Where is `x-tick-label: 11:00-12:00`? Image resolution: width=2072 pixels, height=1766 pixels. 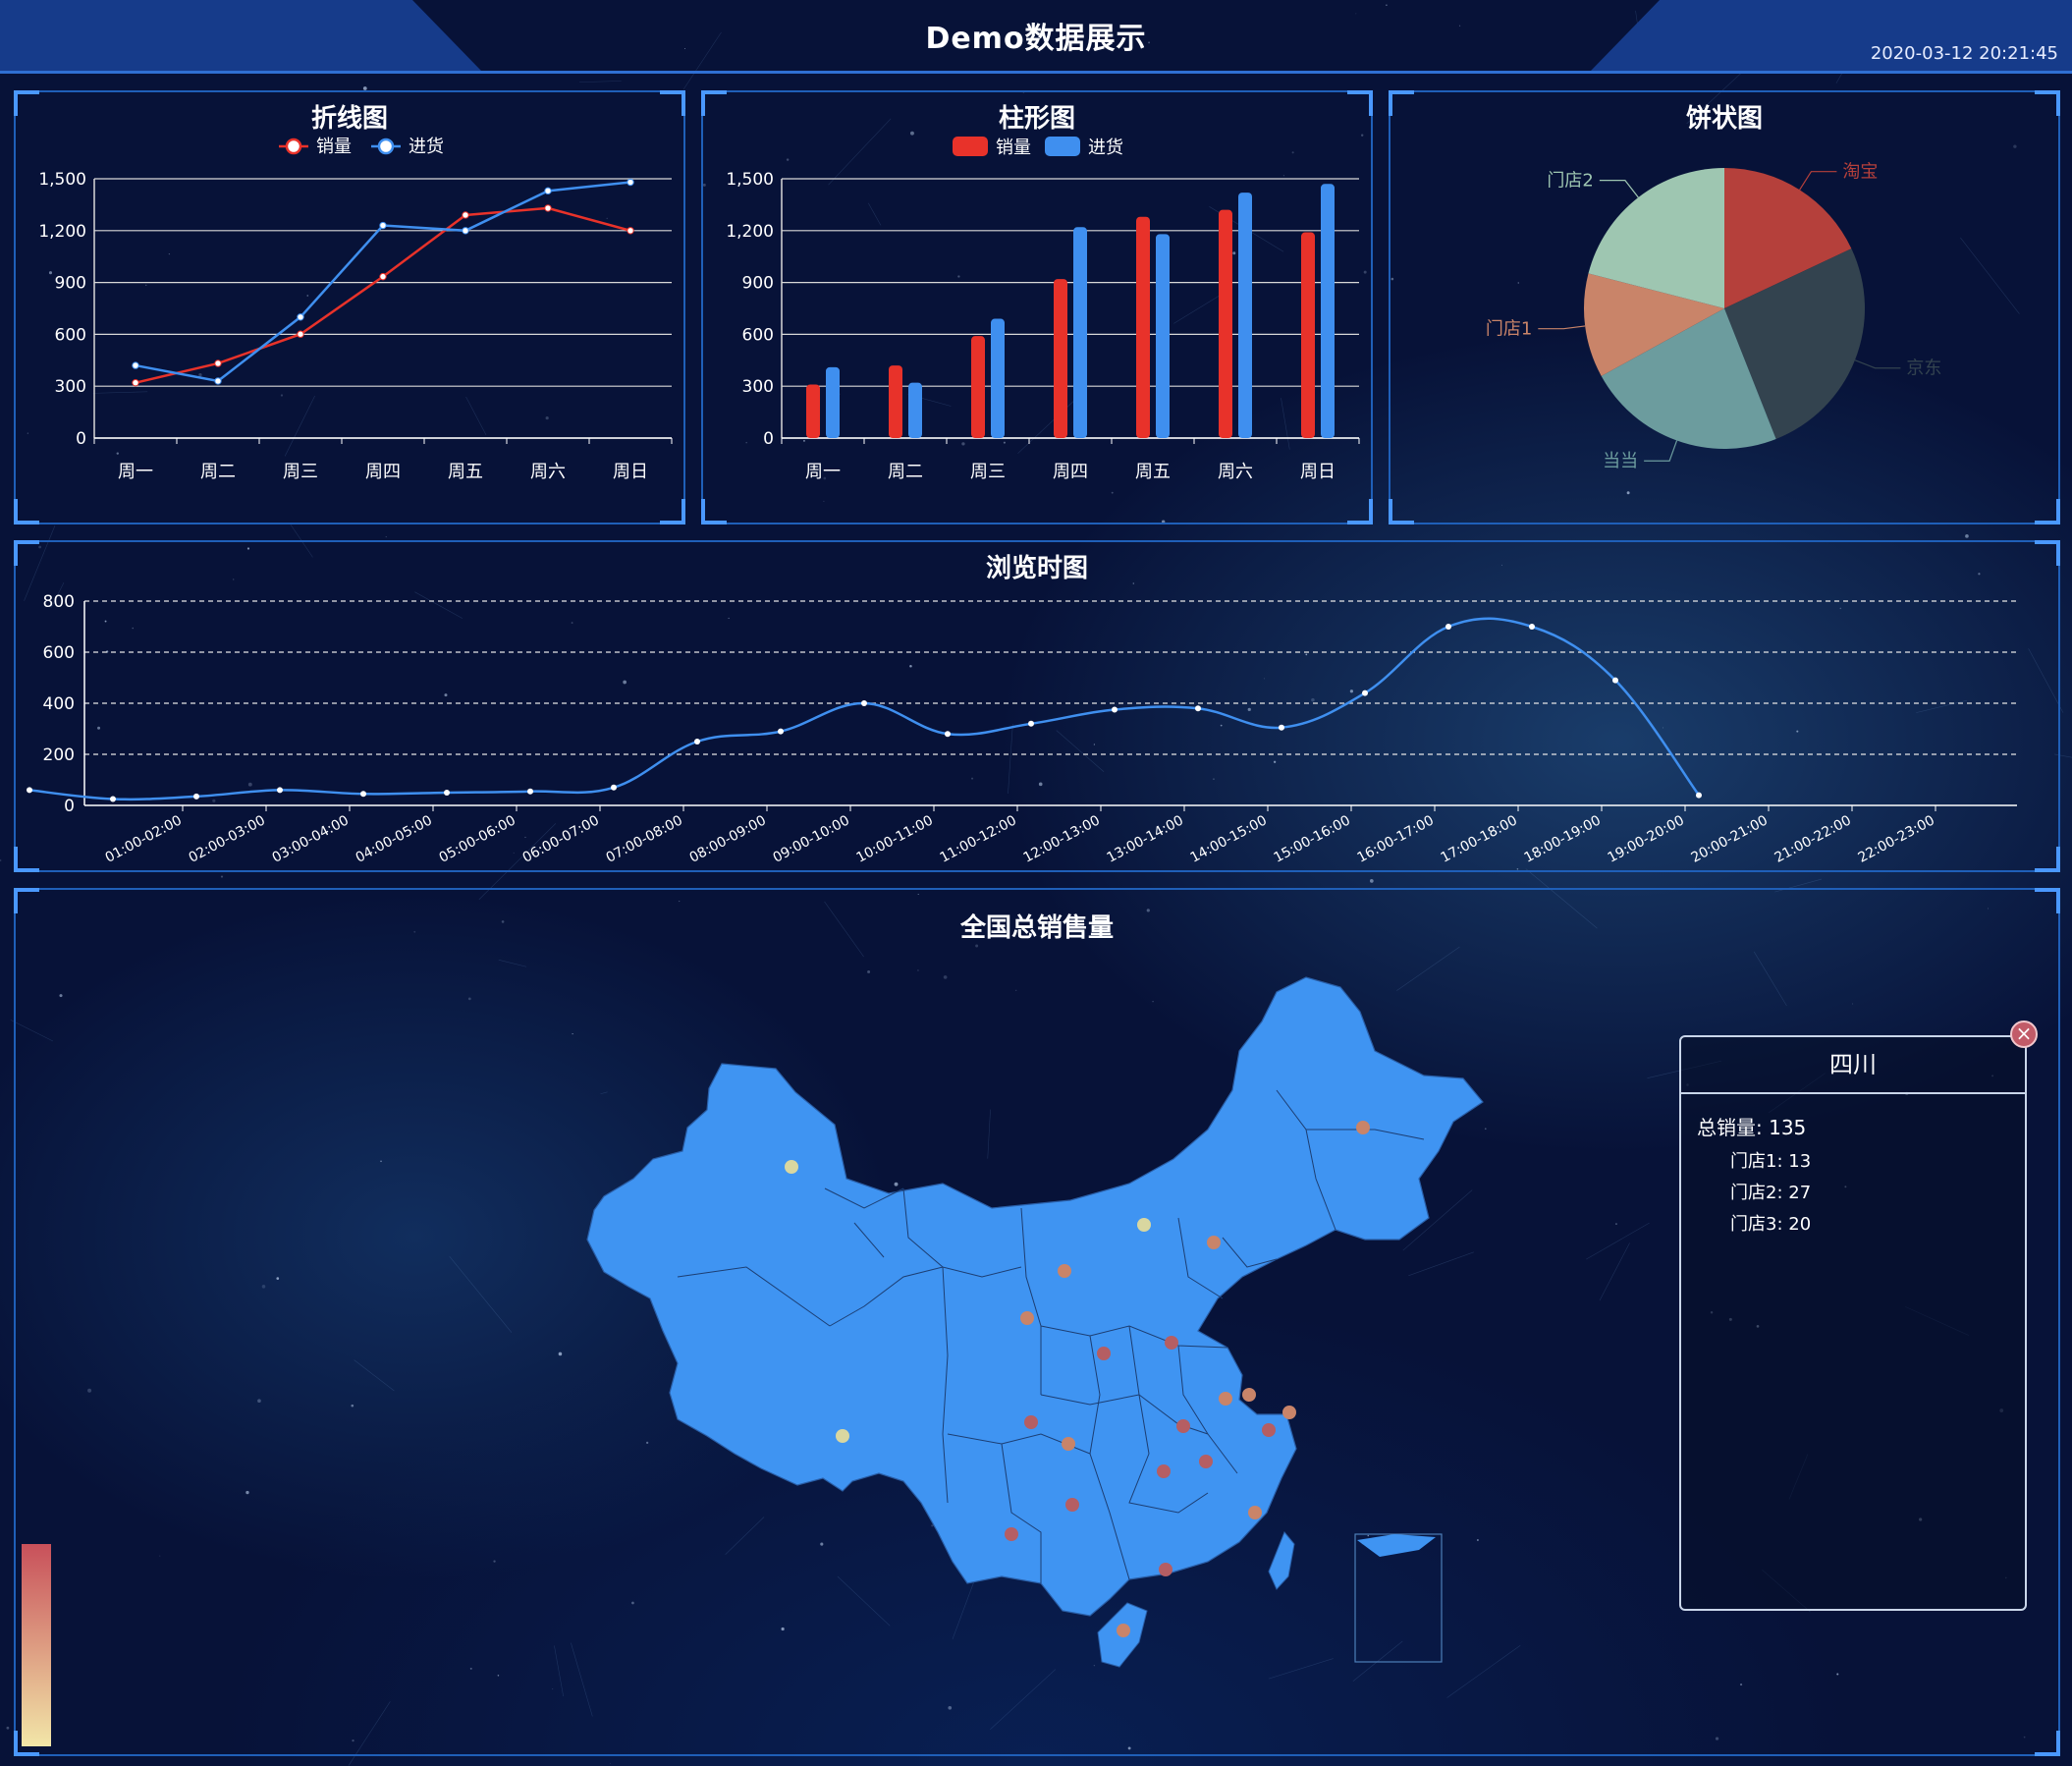
x-tick-label: 11:00-12:00 is located at coordinates (978, 839).